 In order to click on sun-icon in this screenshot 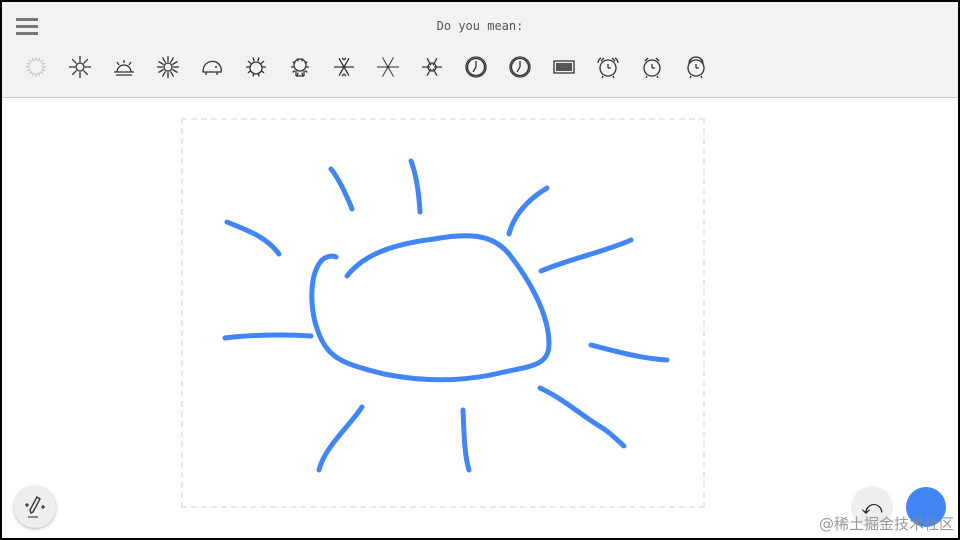, I will do `click(80, 67)`.